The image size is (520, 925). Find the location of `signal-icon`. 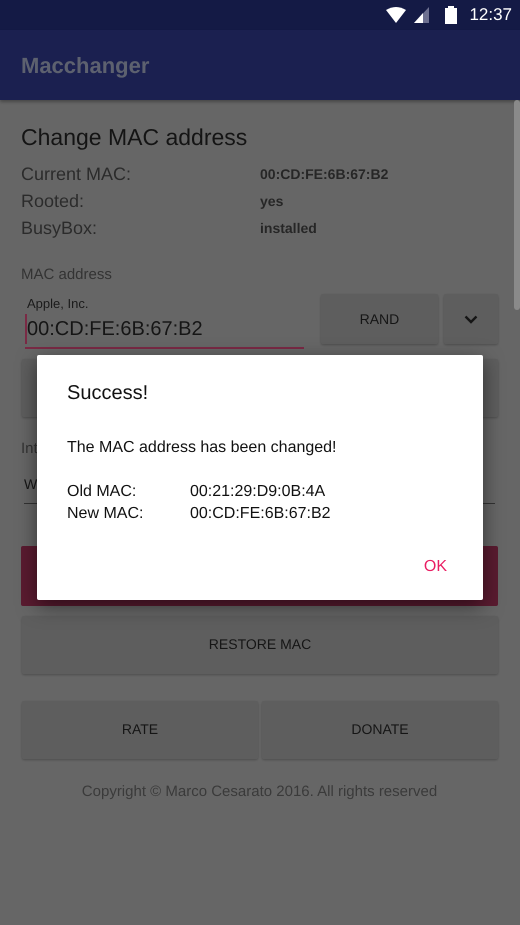

signal-icon is located at coordinates (422, 15).